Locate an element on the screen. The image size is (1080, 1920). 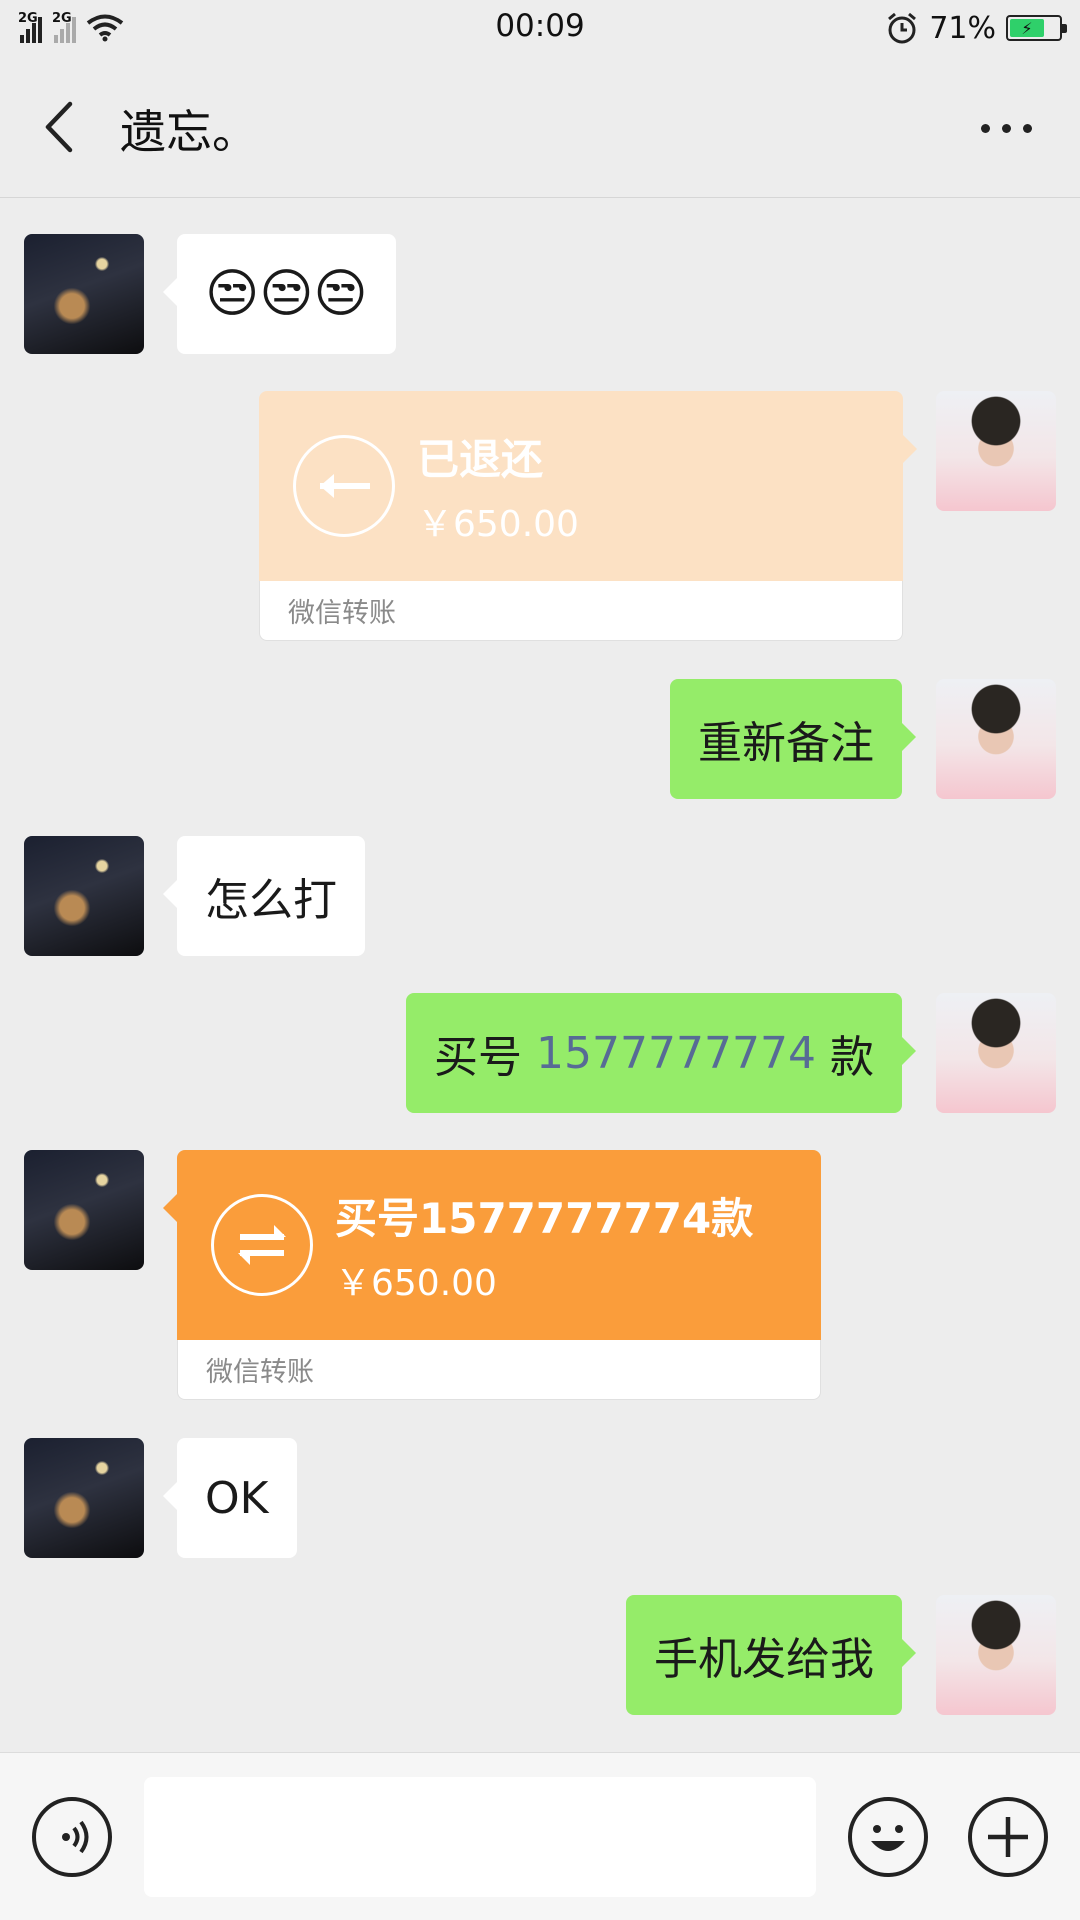
message-input is located at coordinates (480, 1837).